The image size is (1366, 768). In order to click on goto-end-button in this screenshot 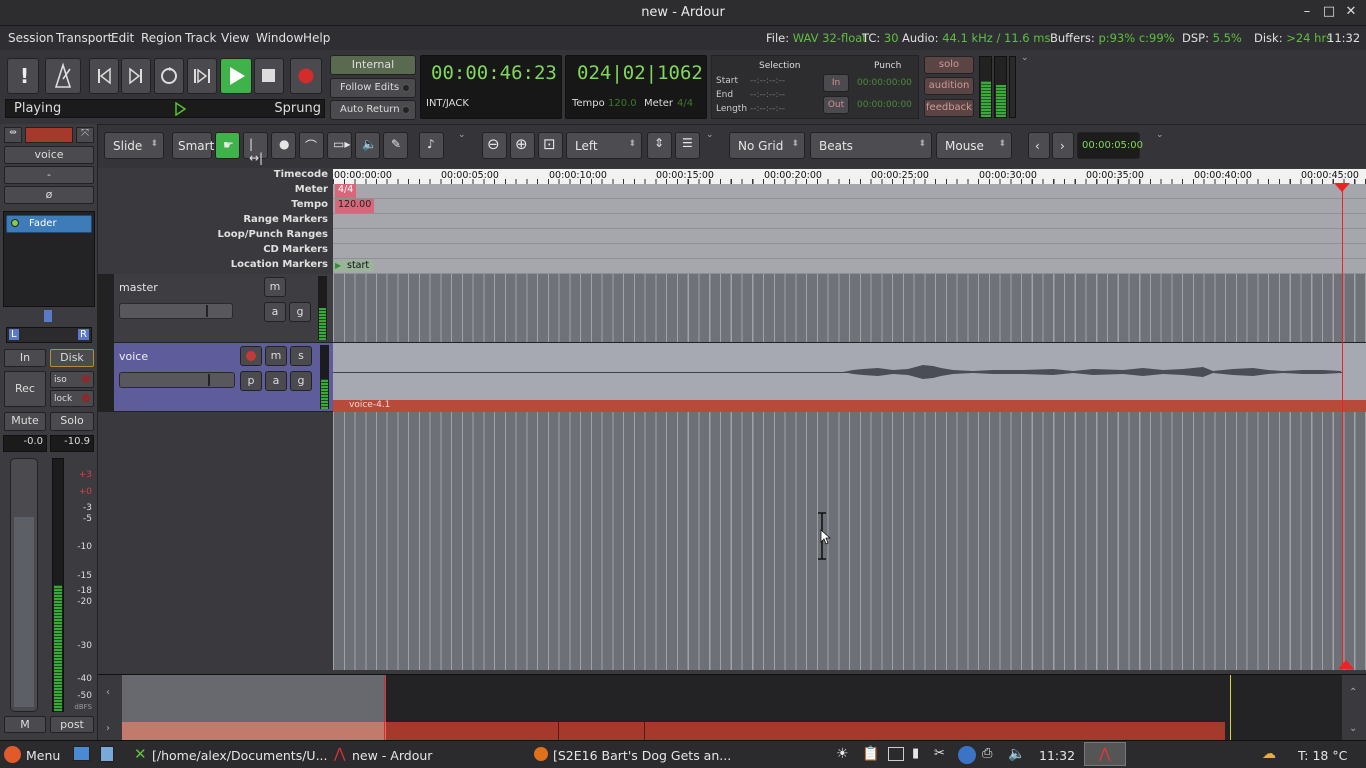, I will do `click(136, 76)`.